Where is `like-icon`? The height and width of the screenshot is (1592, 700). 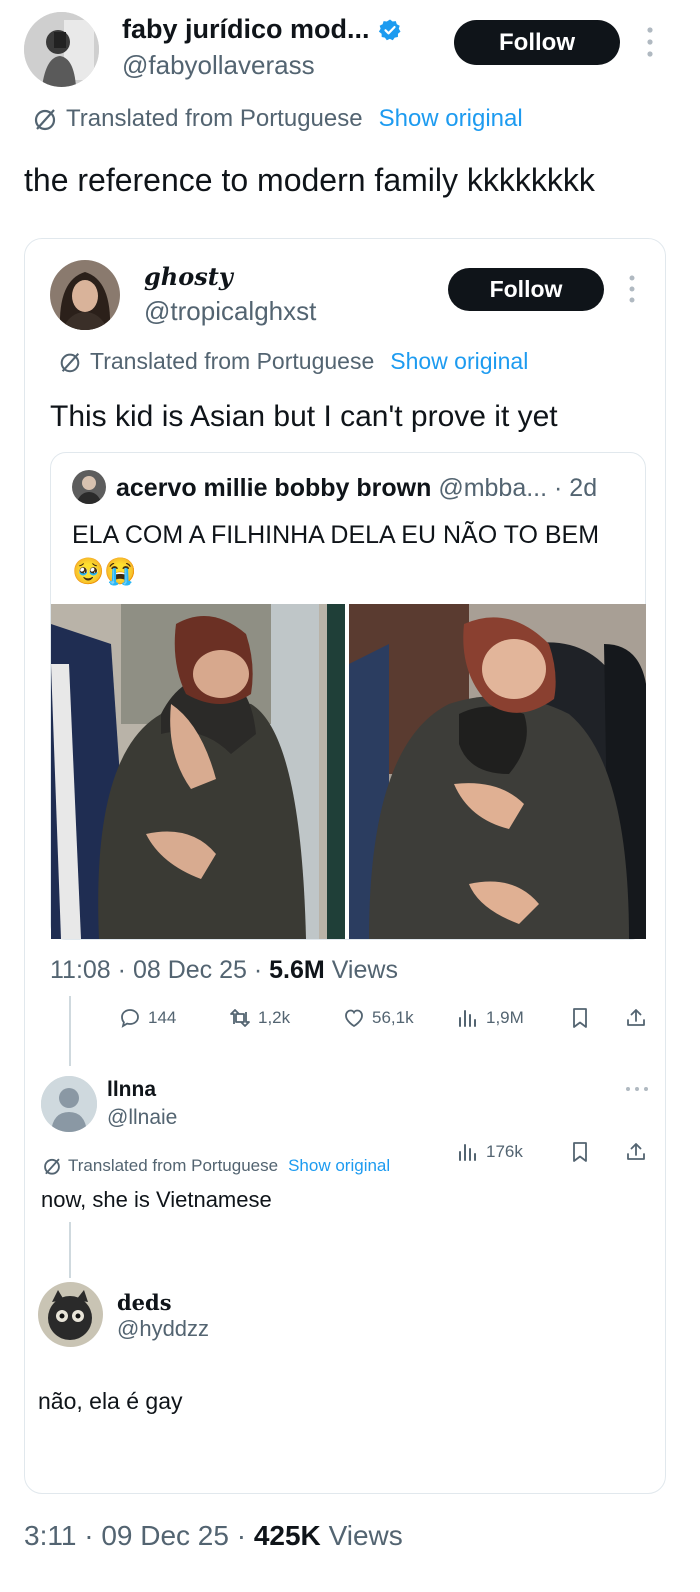 like-icon is located at coordinates (354, 1018).